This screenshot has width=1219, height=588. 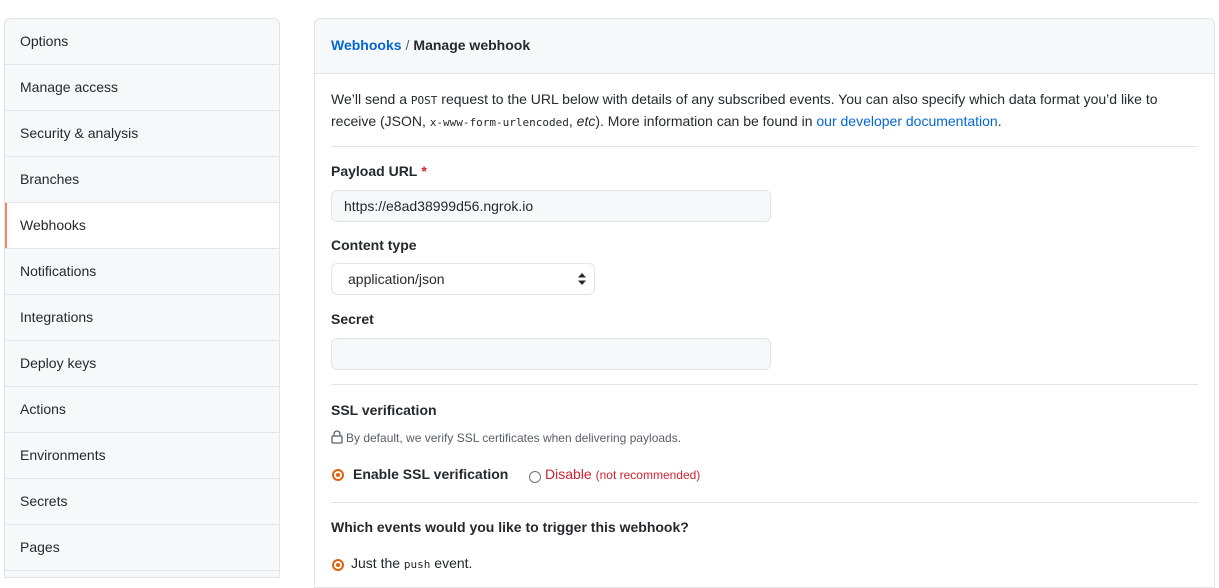 I want to click on sidebar-item-options: Options, so click(x=142, y=42).